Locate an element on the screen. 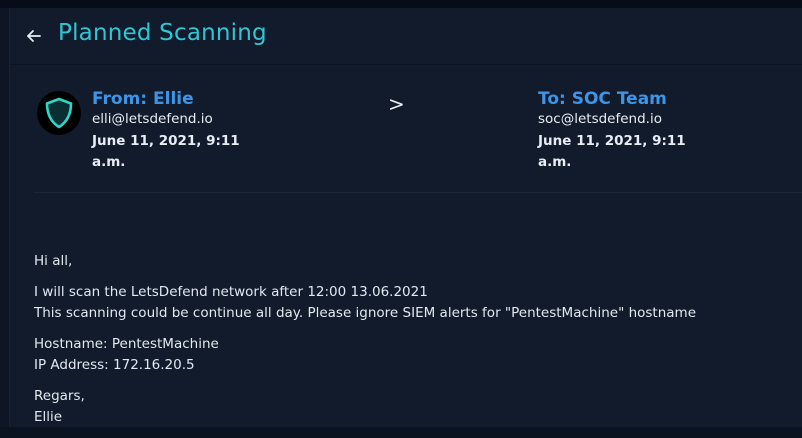  sender-date-line2: a.m. is located at coordinates (109, 162).